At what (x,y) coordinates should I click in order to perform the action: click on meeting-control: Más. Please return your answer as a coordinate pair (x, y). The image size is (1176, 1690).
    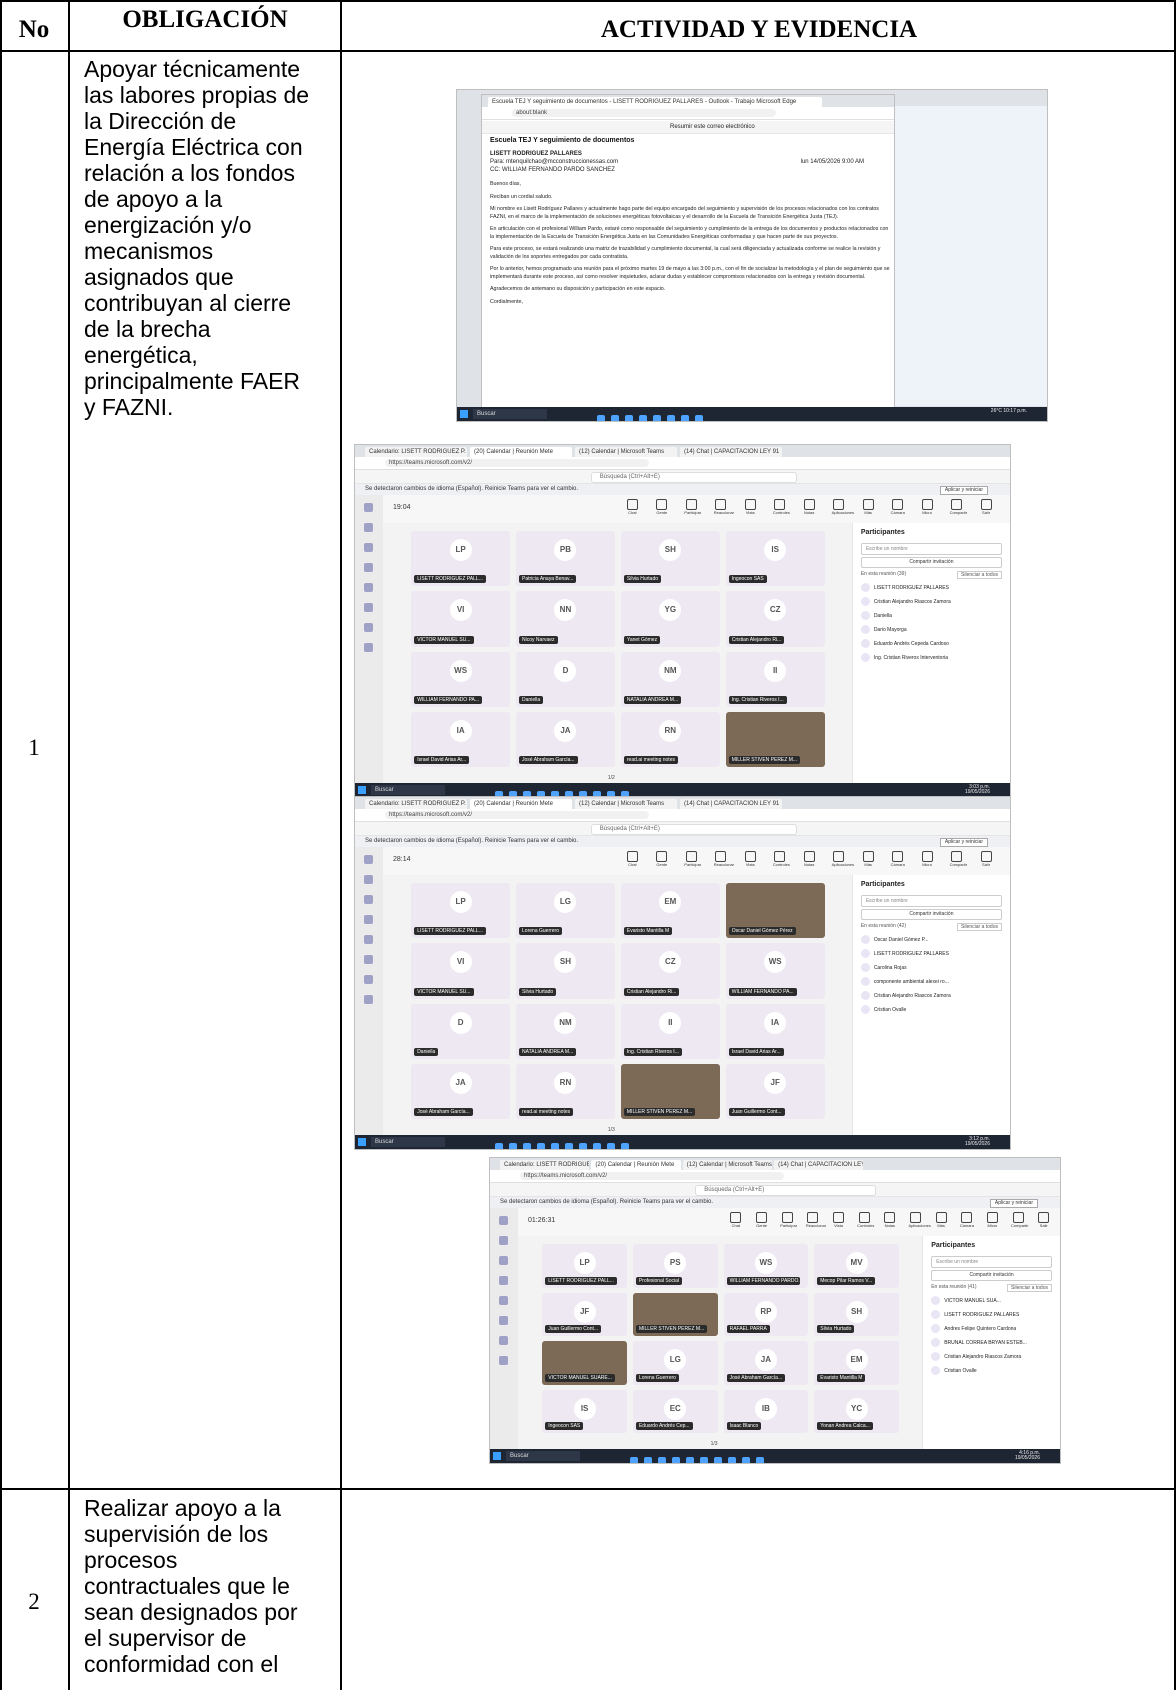
    Looking at the image, I should click on (868, 859).